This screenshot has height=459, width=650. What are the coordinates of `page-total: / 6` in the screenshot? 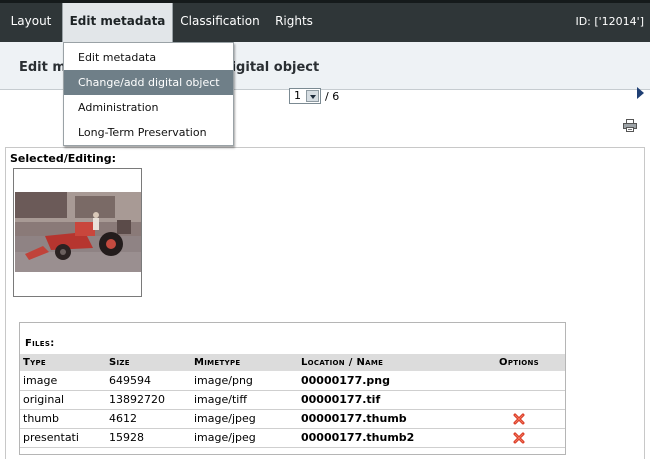 It's located at (332, 96).